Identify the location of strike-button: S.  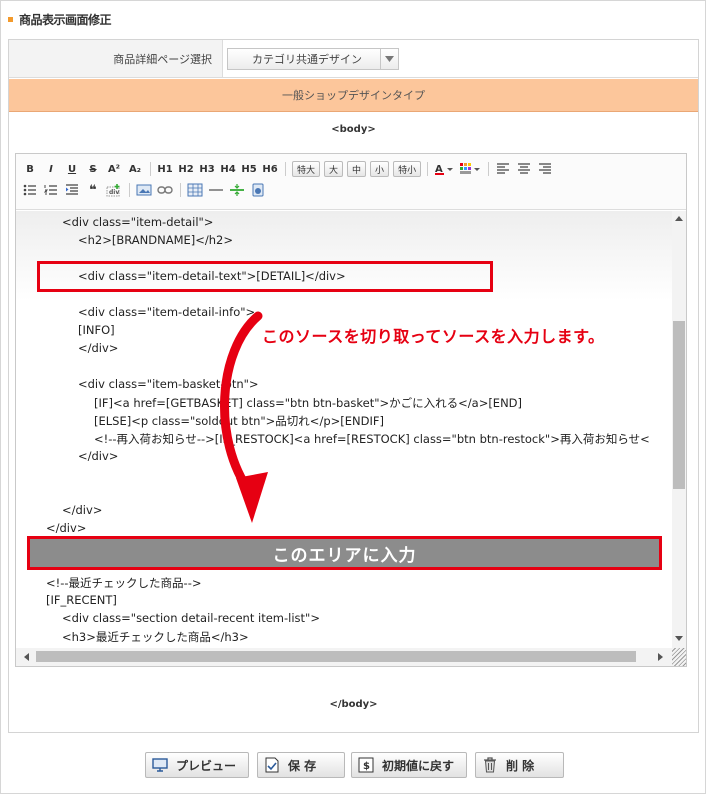
(93, 169).